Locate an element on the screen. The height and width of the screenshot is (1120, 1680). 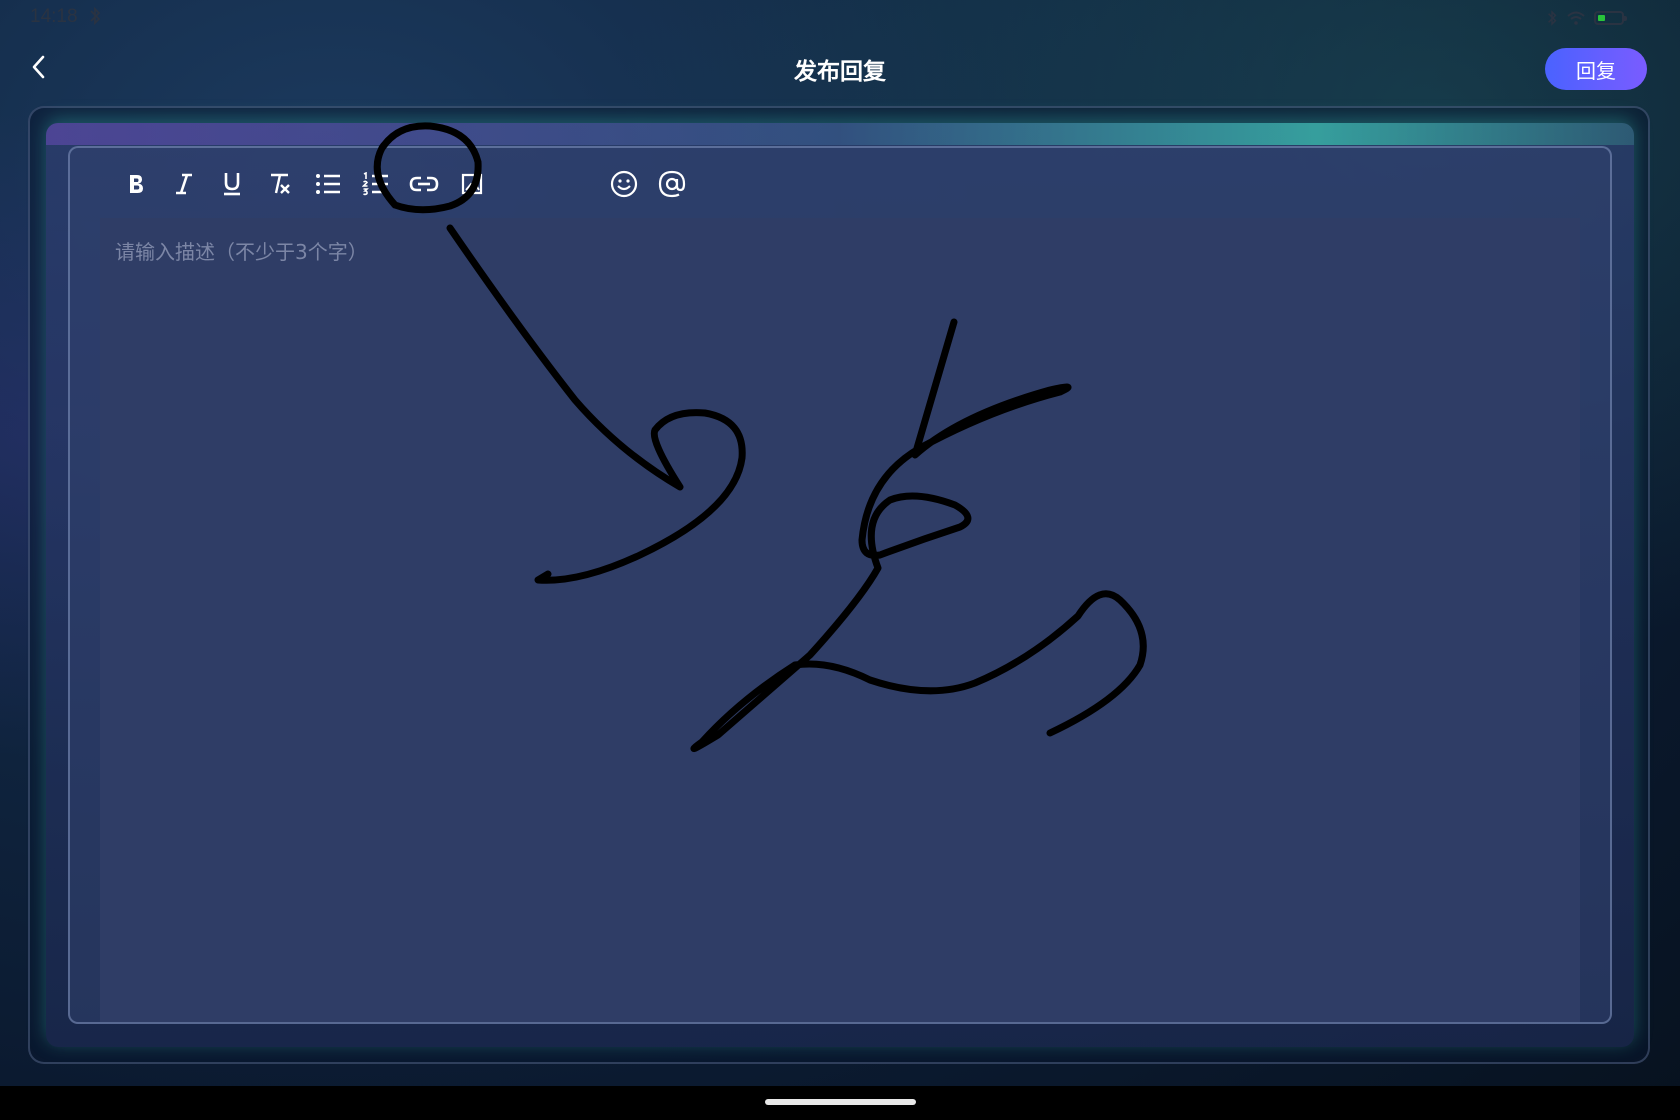
numbered-list-icon is located at coordinates (375, 184).